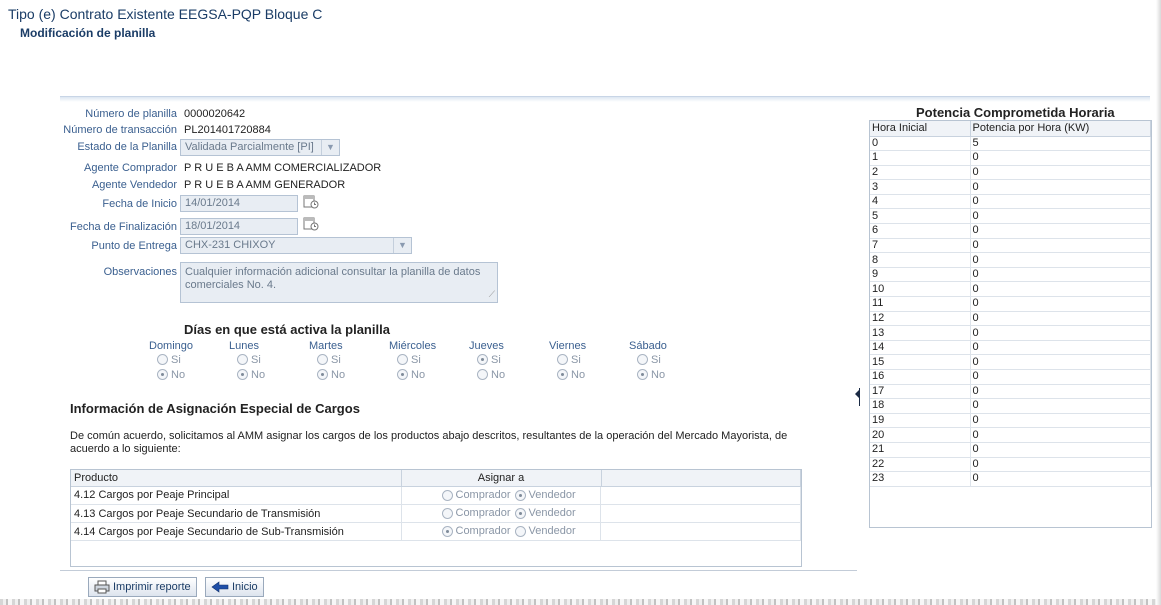 This screenshot has height=605, width=1161. I want to click on imprimir-reporte-button: Imprimir reporte, so click(142, 587).